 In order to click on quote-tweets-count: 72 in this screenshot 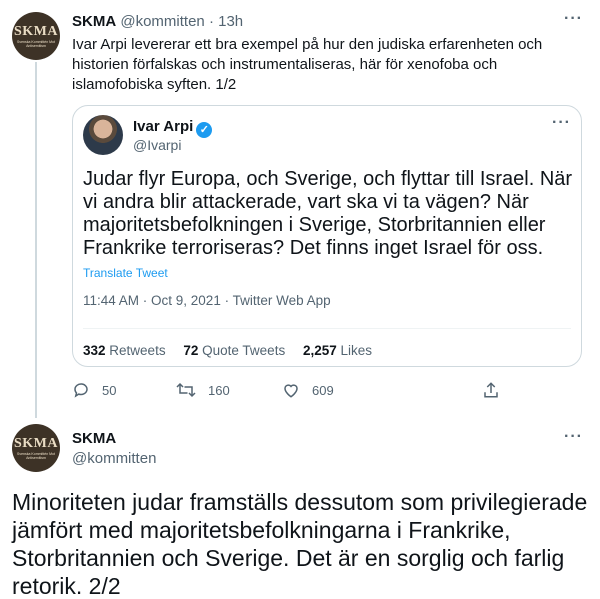, I will do `click(191, 350)`.